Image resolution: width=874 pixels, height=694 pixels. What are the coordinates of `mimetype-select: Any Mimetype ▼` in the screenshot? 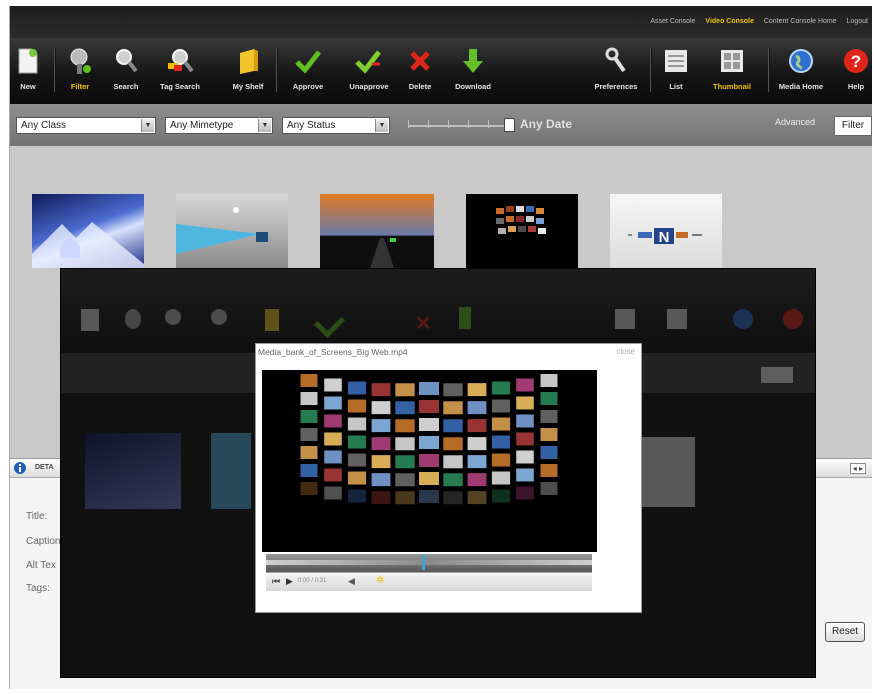 It's located at (219, 125).